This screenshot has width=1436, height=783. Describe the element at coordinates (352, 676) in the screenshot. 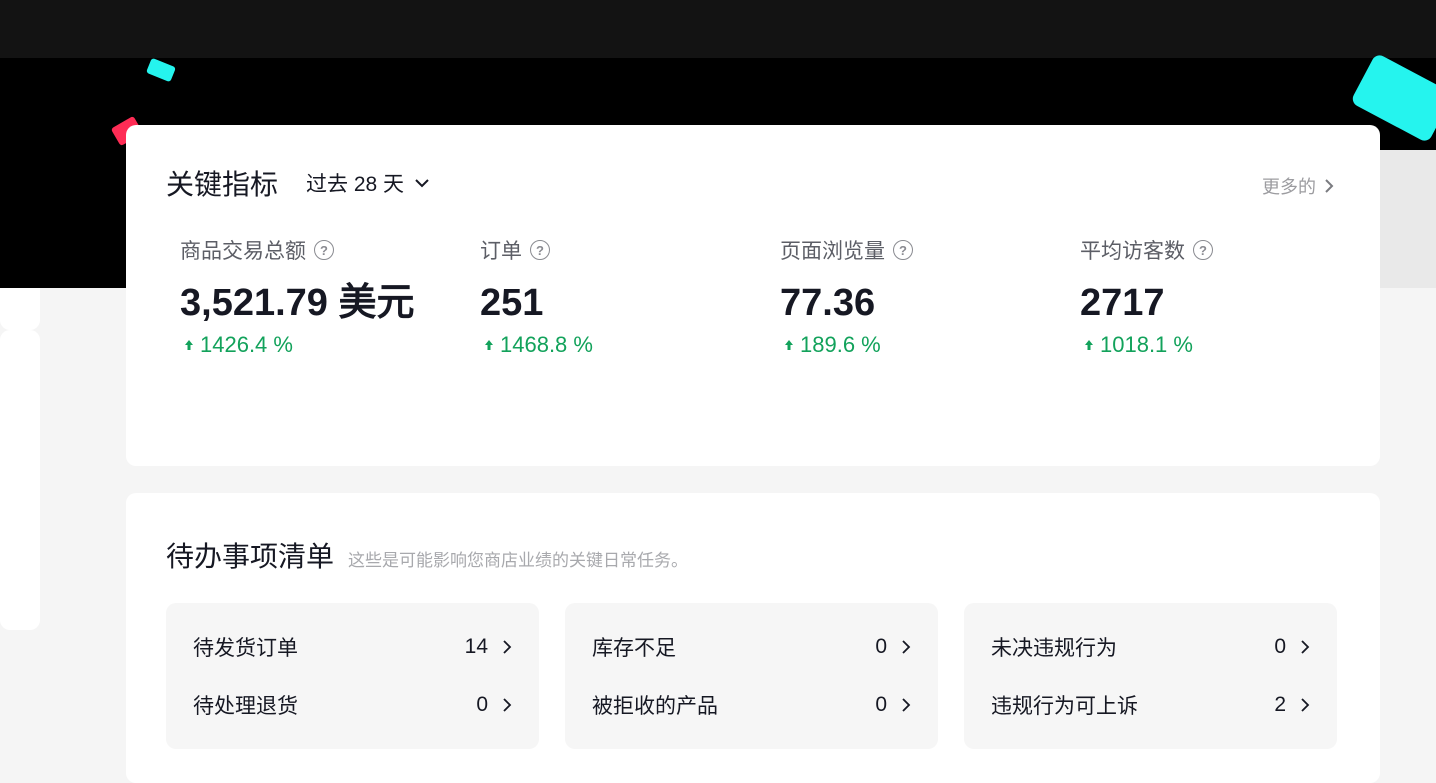

I see `todo-group-orders: 待发货订单 14 待处理退货 0` at that location.